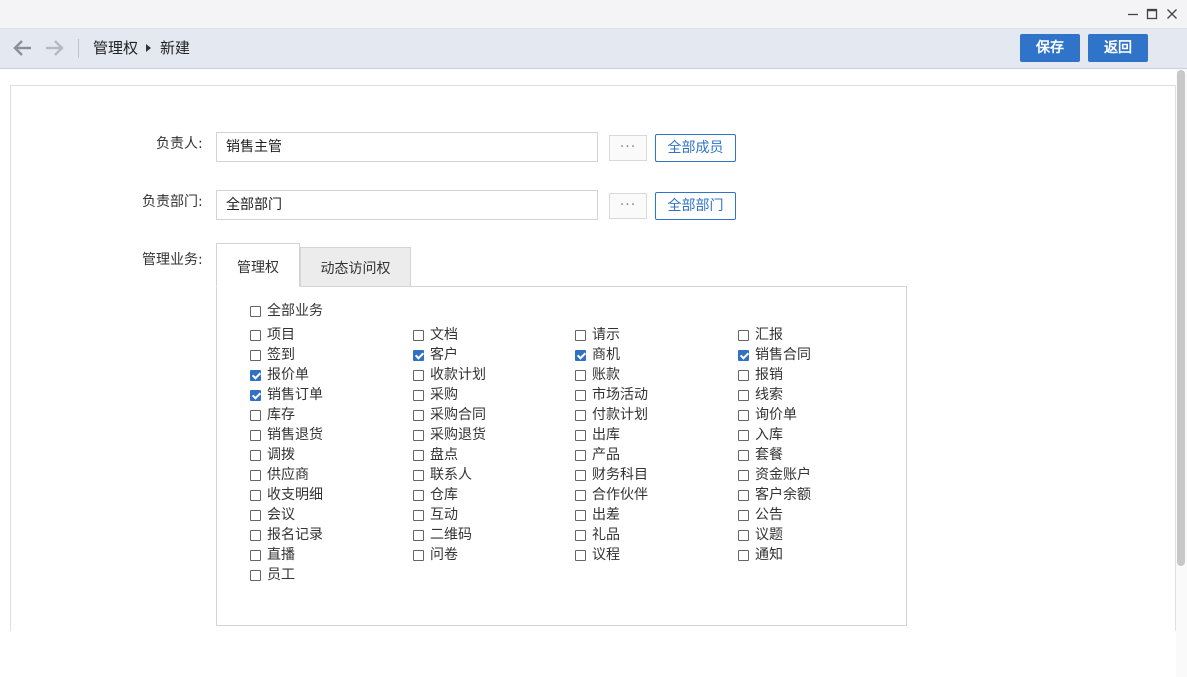  What do you see at coordinates (281, 555) in the screenshot?
I see `checkbox-label: 直播` at bounding box center [281, 555].